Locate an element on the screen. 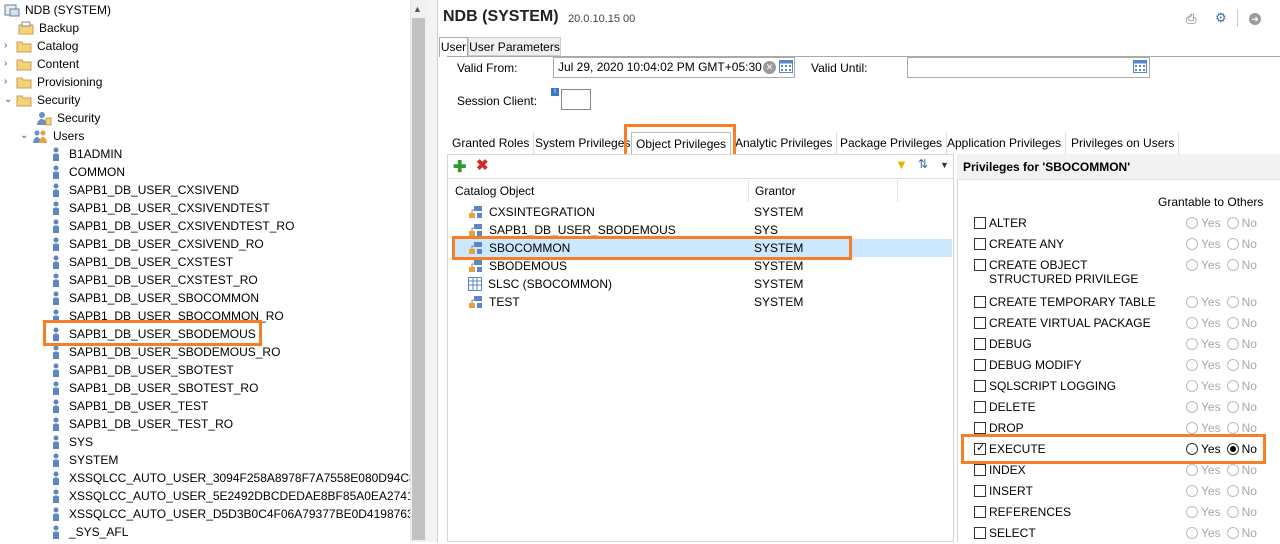  tree-user-item: SAPB1_DB_USER_CXSIVENDTEST_RO is located at coordinates (171, 226).